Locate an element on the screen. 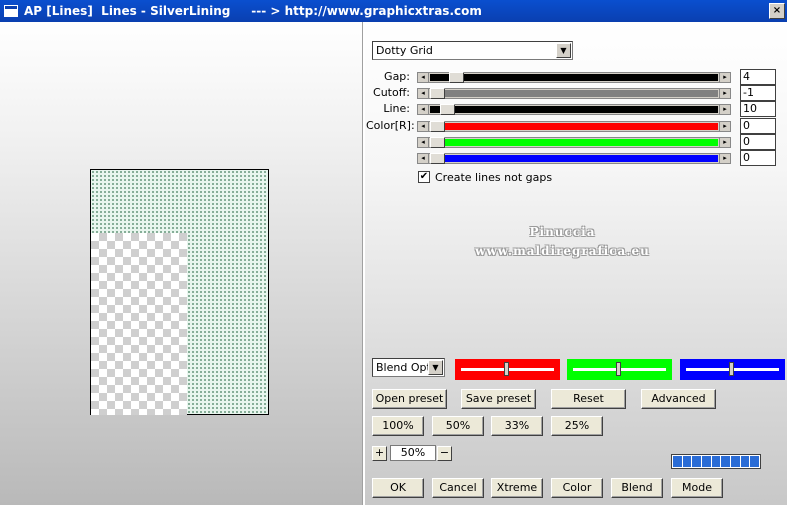 Image resolution: width=787 pixels, height=505 pixels. cancel-button: Cancel is located at coordinates (458, 488).